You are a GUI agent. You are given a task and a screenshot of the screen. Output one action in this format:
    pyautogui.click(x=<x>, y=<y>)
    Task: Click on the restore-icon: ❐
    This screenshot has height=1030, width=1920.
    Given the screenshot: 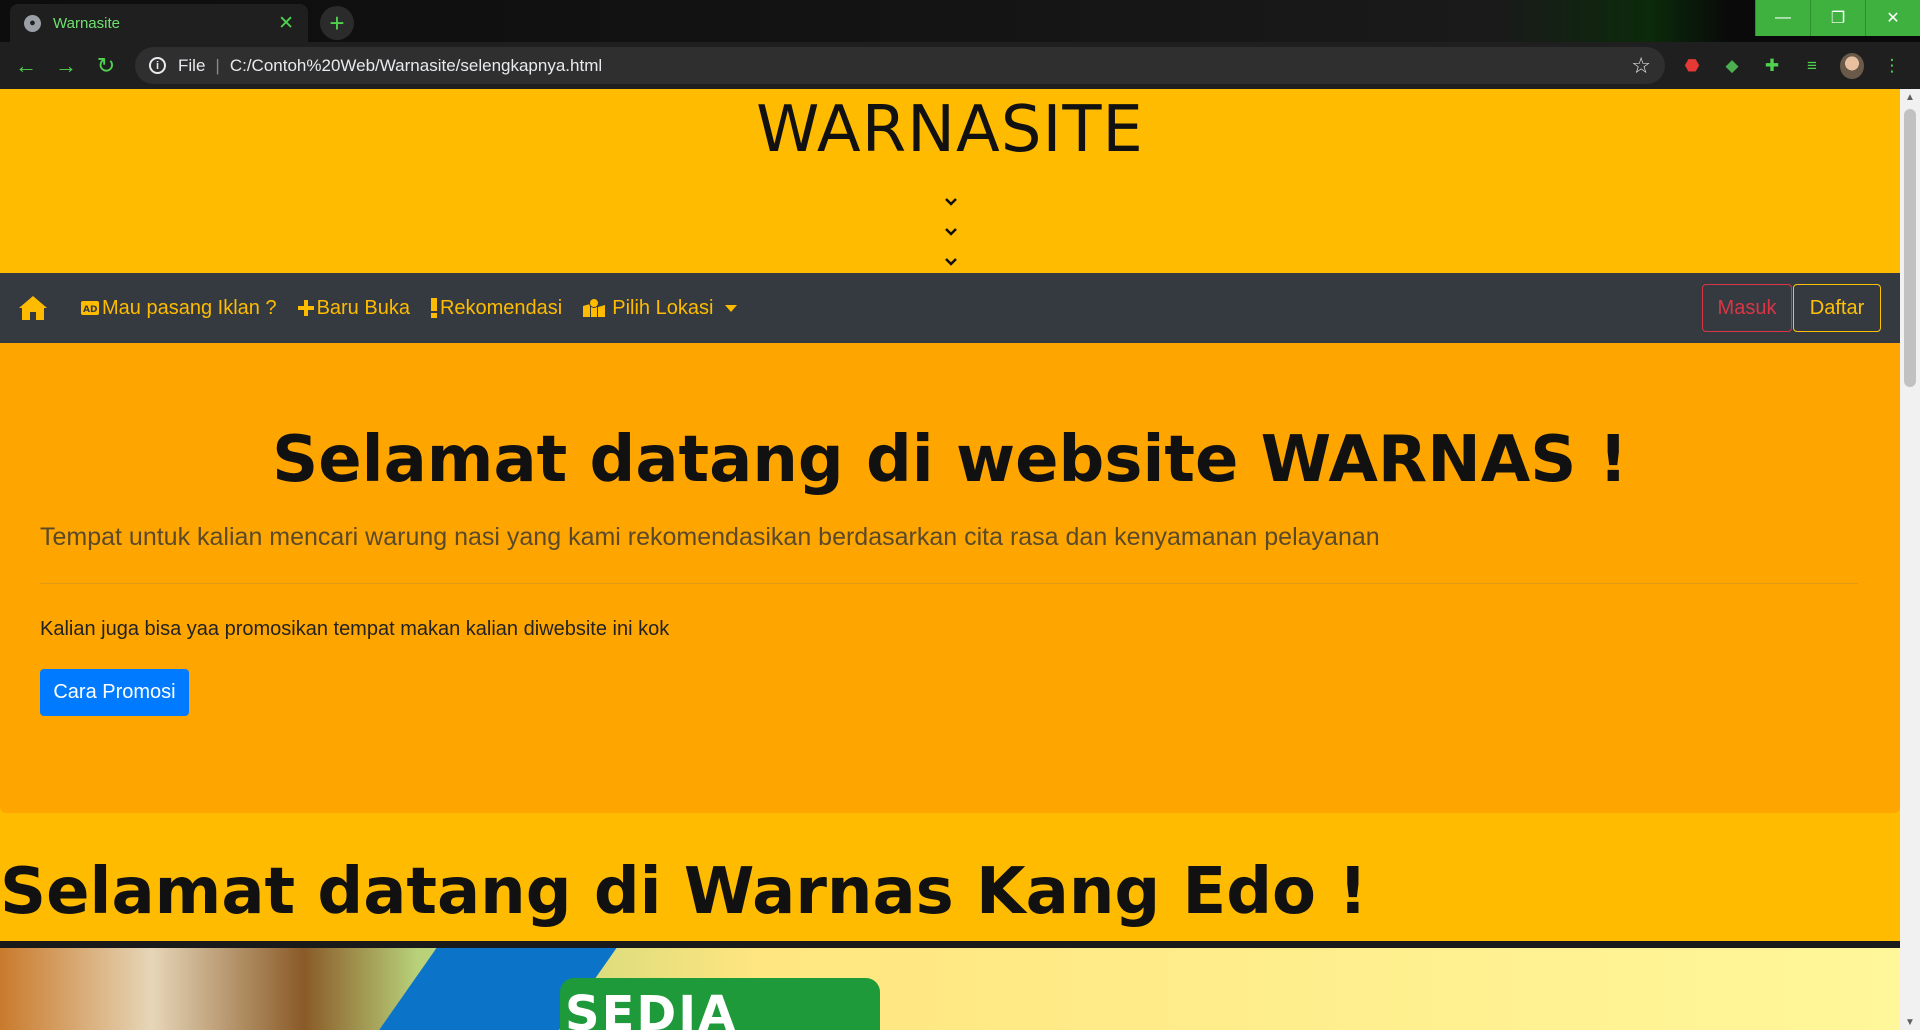 What is the action you would take?
    pyautogui.click(x=1837, y=18)
    